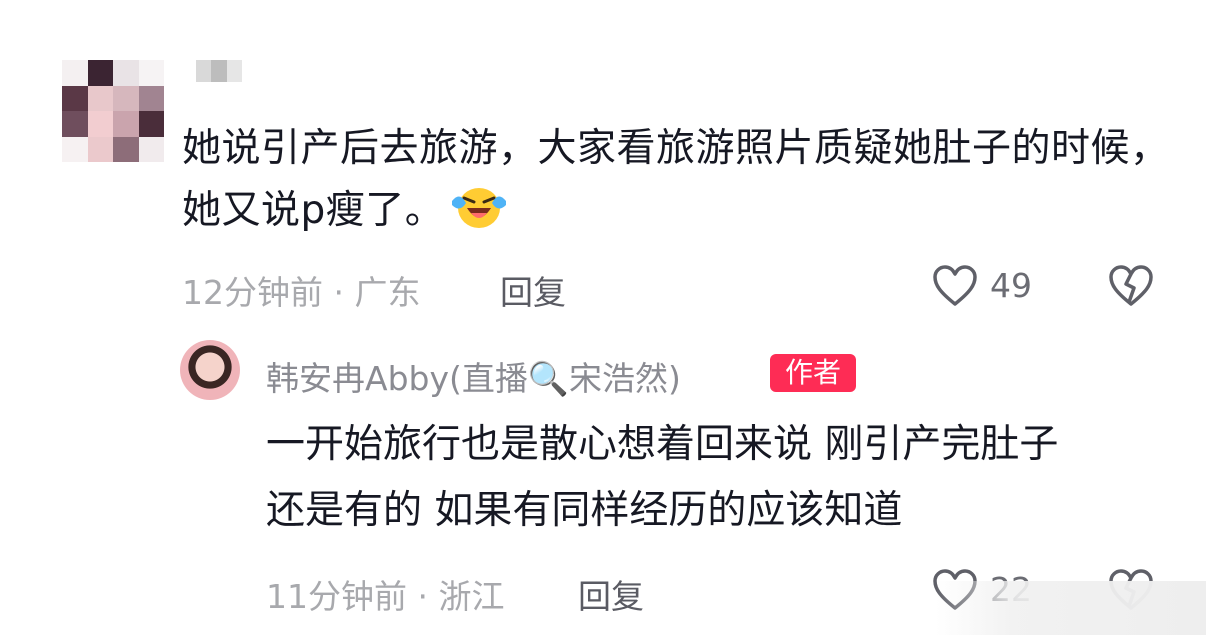 The height and width of the screenshot is (635, 1206). Describe the element at coordinates (113, 111) in the screenshot. I see `avatar-blurred` at that location.